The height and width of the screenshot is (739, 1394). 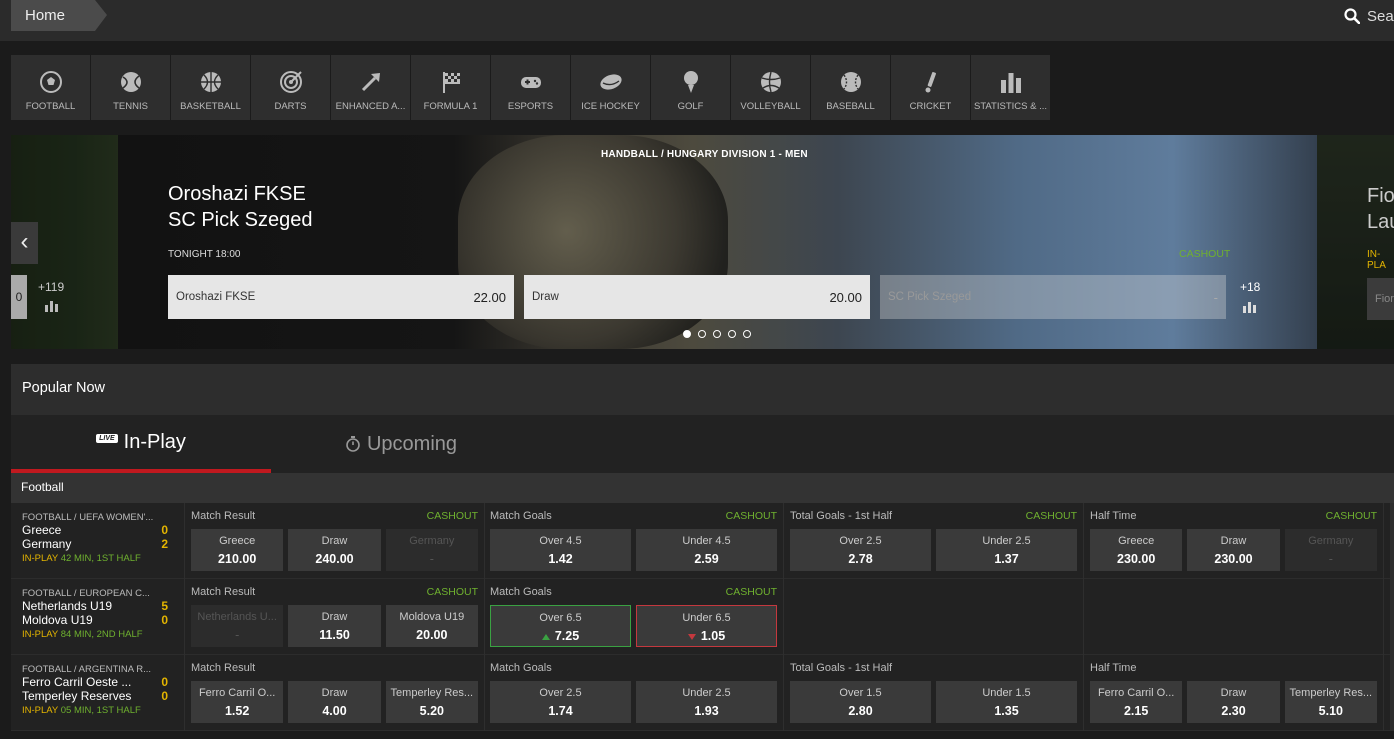 I want to click on odds-button: Ferro Carril O... 2.15, so click(x=1136, y=702).